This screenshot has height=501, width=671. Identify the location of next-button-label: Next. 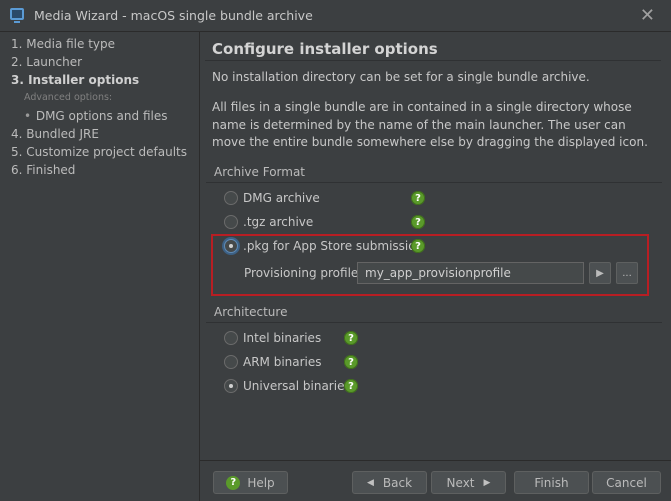
(460, 482).